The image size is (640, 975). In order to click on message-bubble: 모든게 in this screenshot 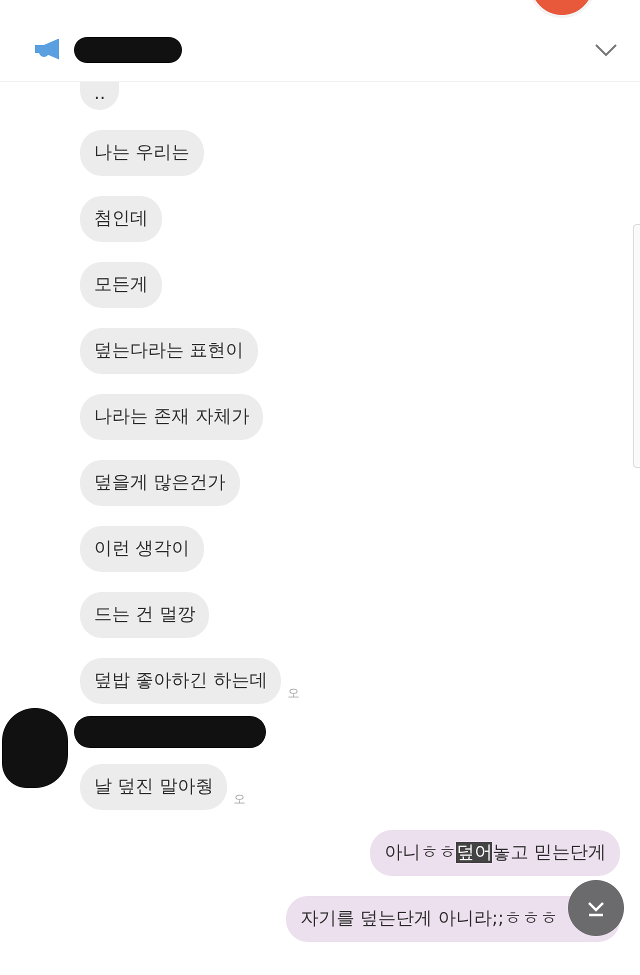, I will do `click(121, 285)`.